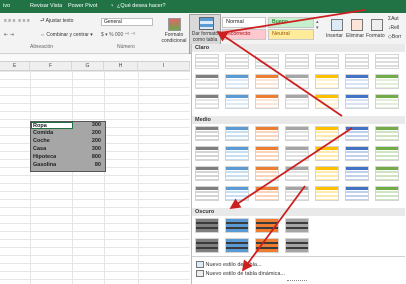  I want to click on table-row-comida-item: Comida, so click(52, 133).